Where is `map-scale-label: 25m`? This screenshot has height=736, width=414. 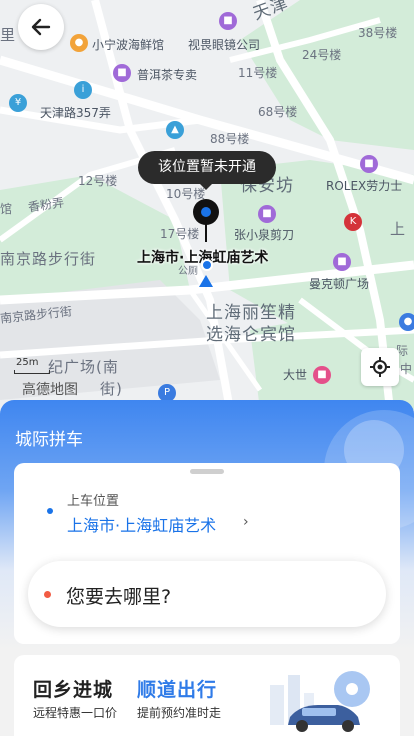
map-scale-label: 25m is located at coordinates (27, 362).